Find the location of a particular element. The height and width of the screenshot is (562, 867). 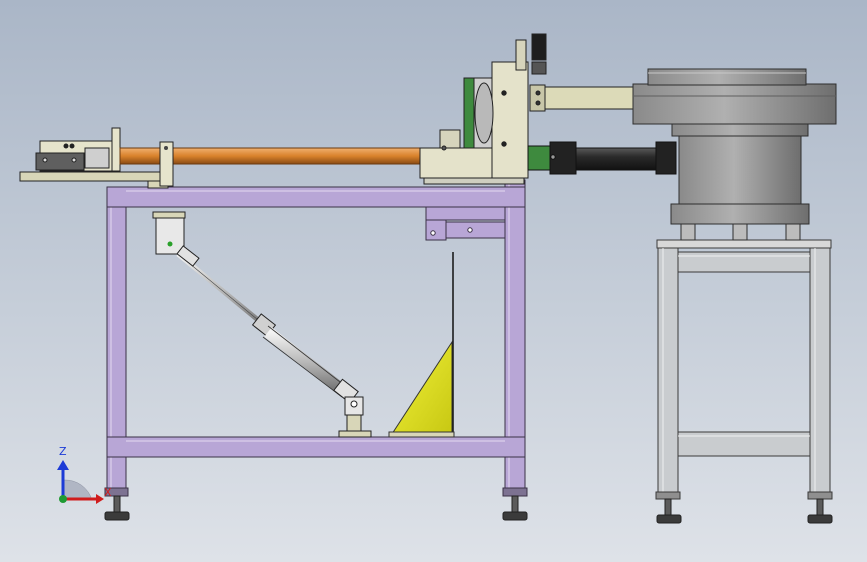

triangle-support is located at coordinates (421, 345).